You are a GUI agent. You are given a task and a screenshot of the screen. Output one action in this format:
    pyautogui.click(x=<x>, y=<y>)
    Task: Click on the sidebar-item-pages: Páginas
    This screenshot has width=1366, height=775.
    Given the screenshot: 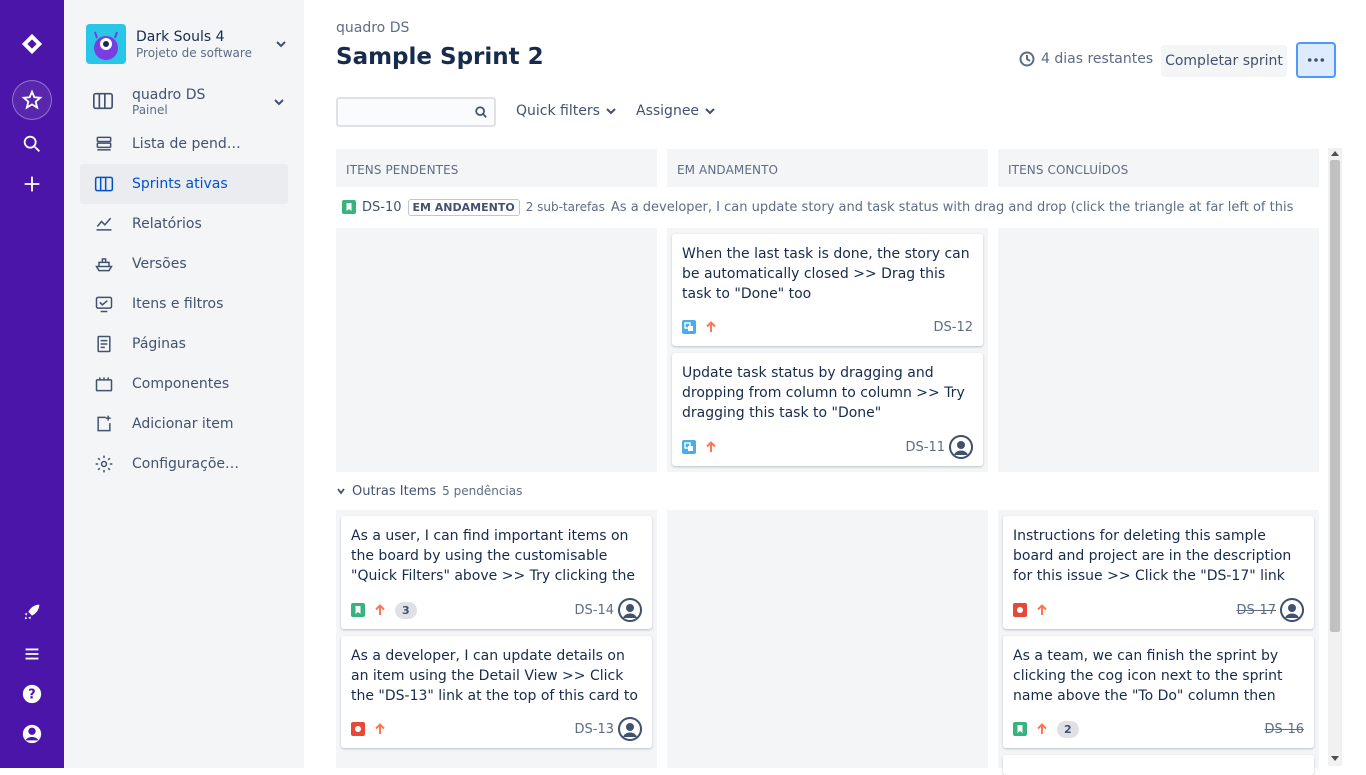 What is the action you would take?
    pyautogui.click(x=184, y=344)
    